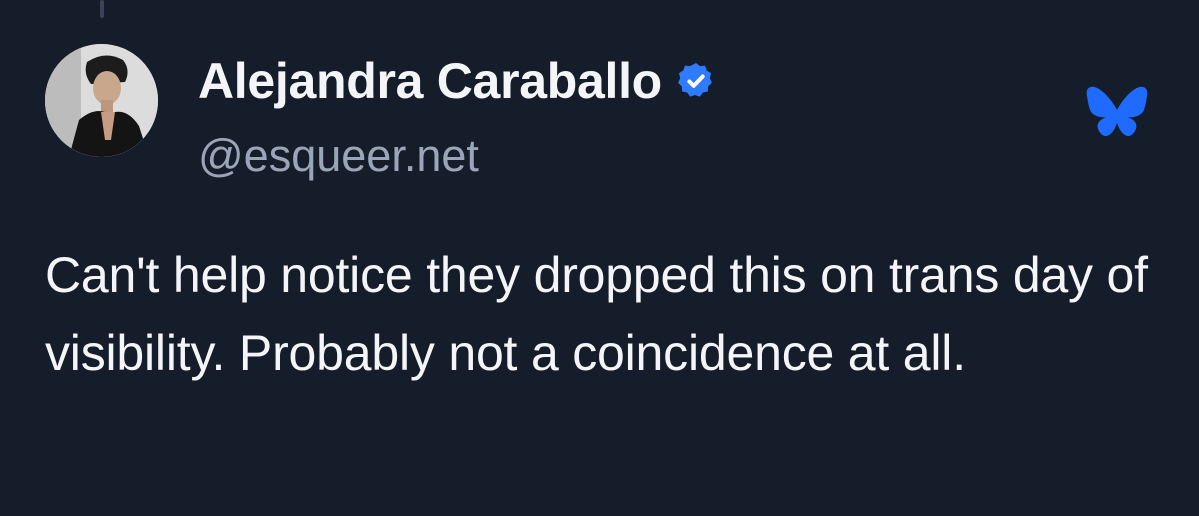 The width and height of the screenshot is (1199, 516). Describe the element at coordinates (696, 81) in the screenshot. I see `verified-check-icon` at that location.